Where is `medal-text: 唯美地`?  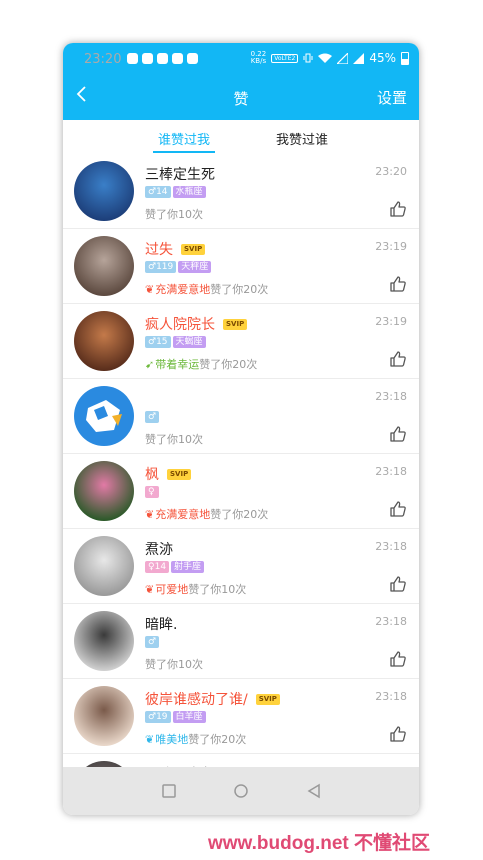
medal-text: 唯美地 is located at coordinates (172, 739).